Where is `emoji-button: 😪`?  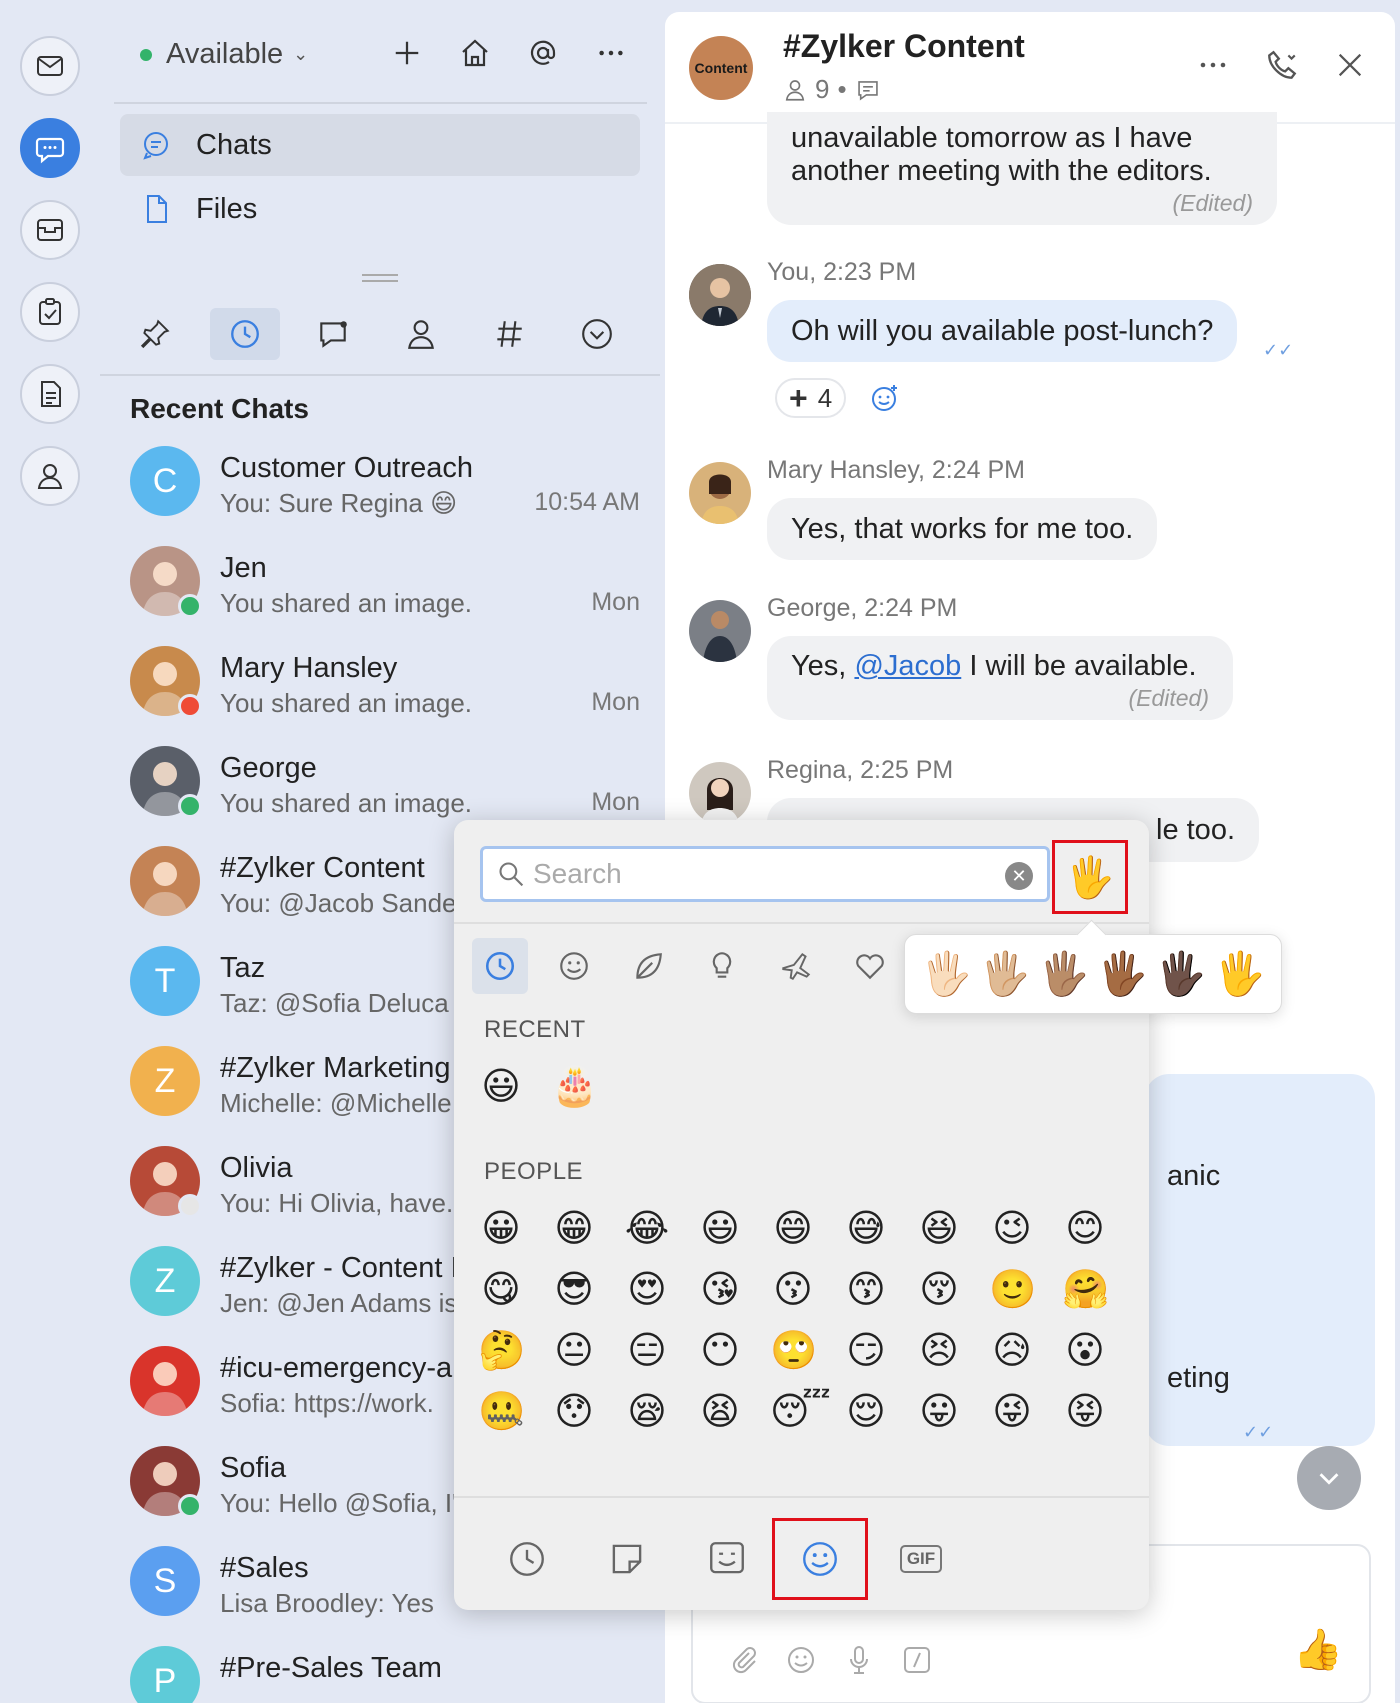
emoji-button: 😪 is located at coordinates (647, 1412).